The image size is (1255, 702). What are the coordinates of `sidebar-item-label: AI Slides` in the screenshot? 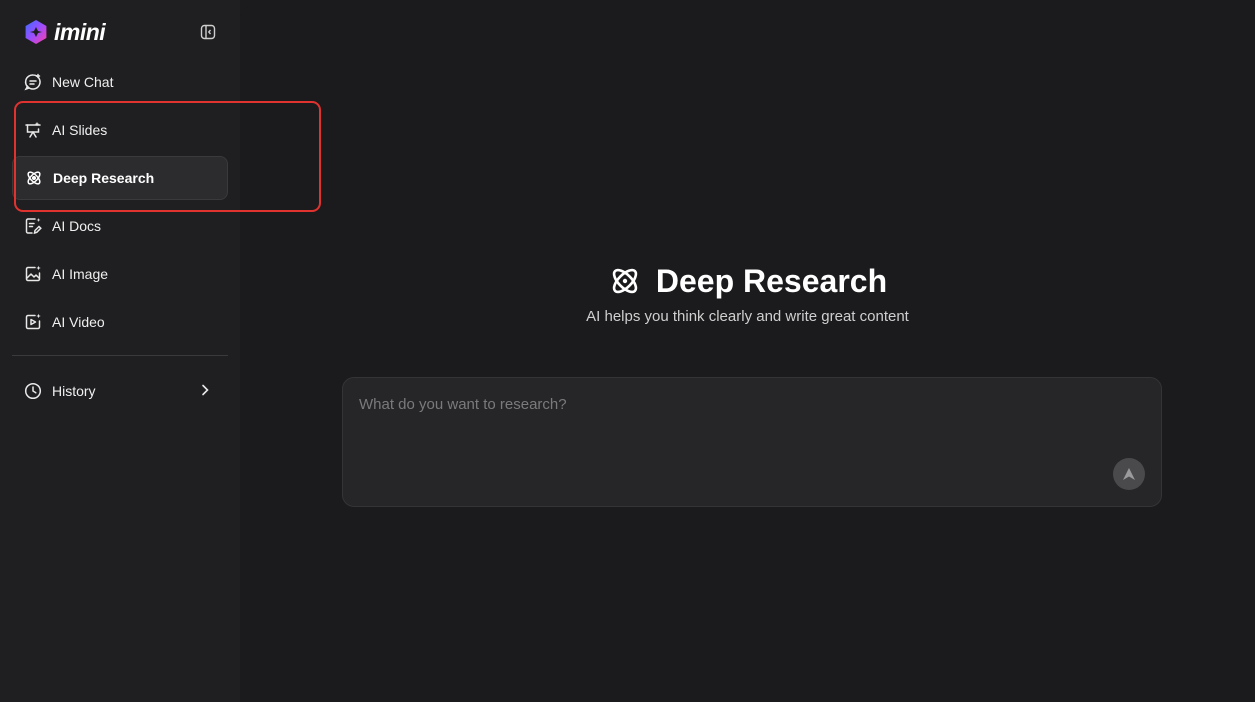 It's located at (80, 130).